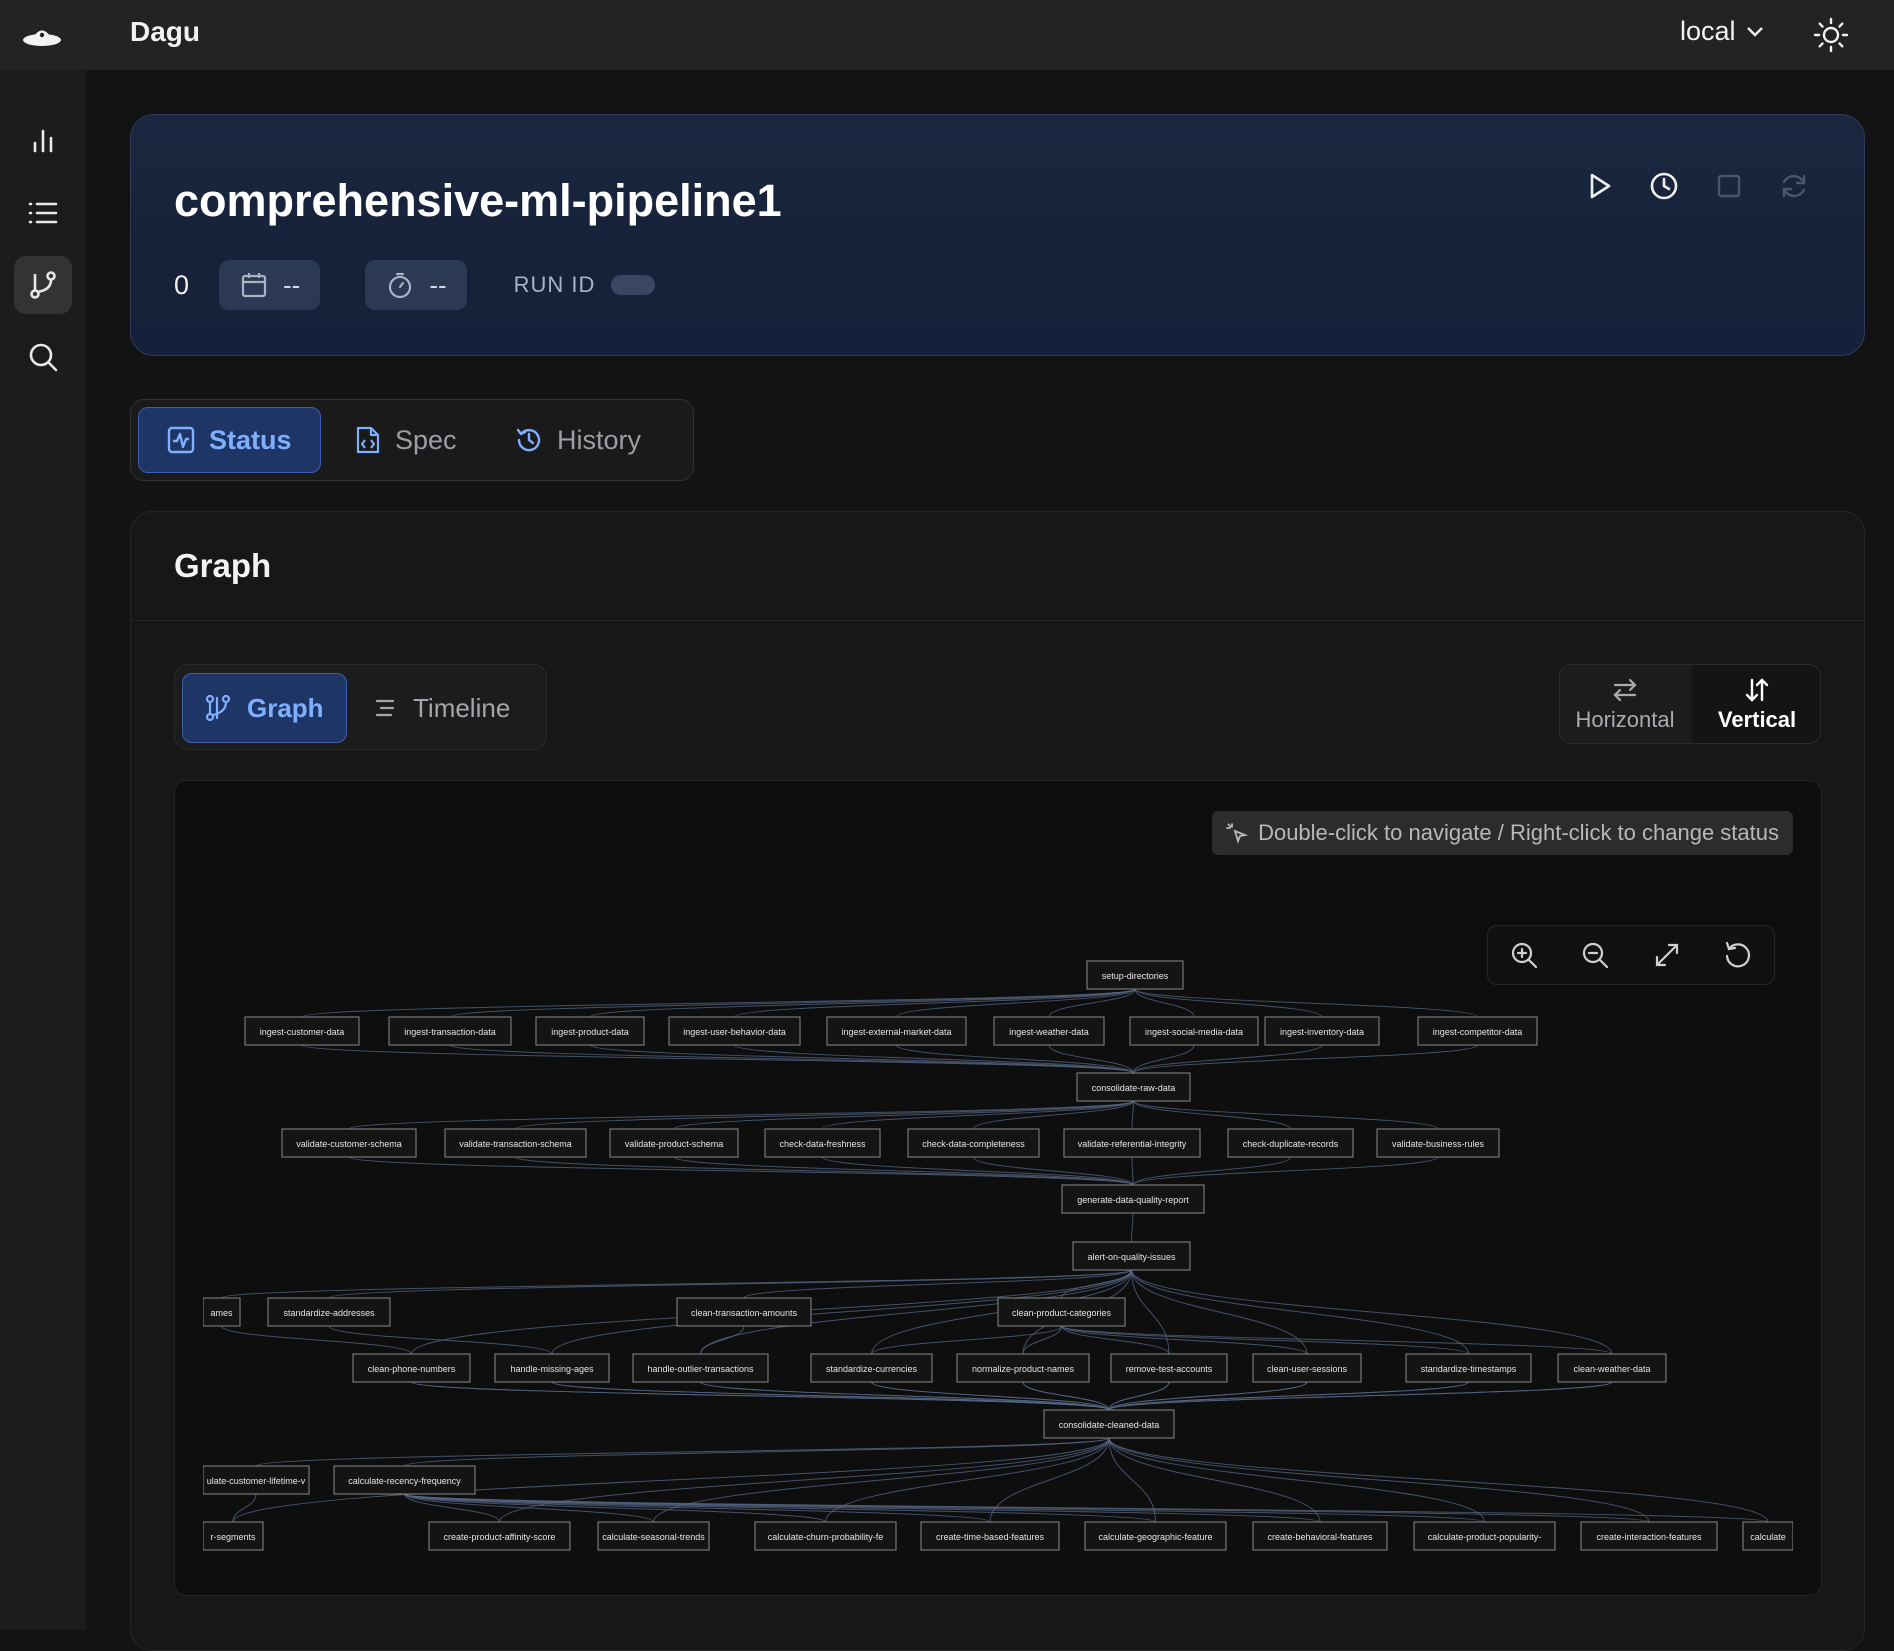 This screenshot has height=1651, width=1894. Describe the element at coordinates (1754, 31) in the screenshot. I see `chevron-down-icon` at that location.